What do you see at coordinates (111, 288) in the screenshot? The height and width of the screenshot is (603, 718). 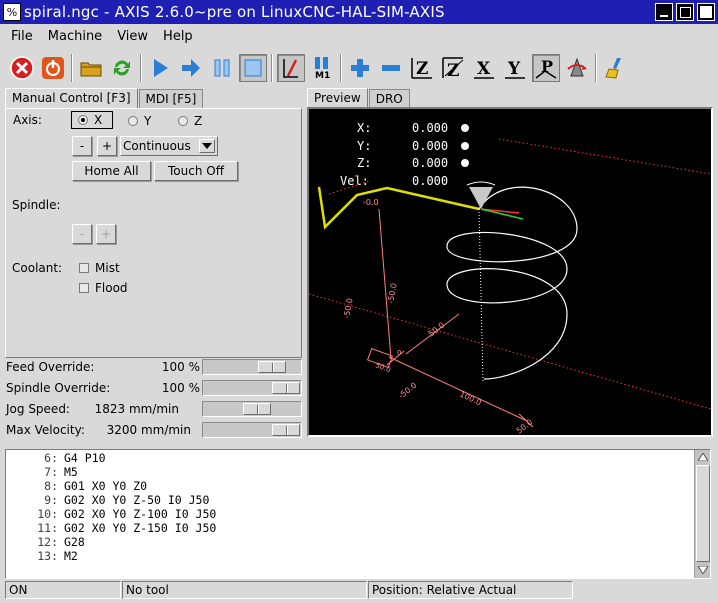 I see `flood-label: Flood` at bounding box center [111, 288].